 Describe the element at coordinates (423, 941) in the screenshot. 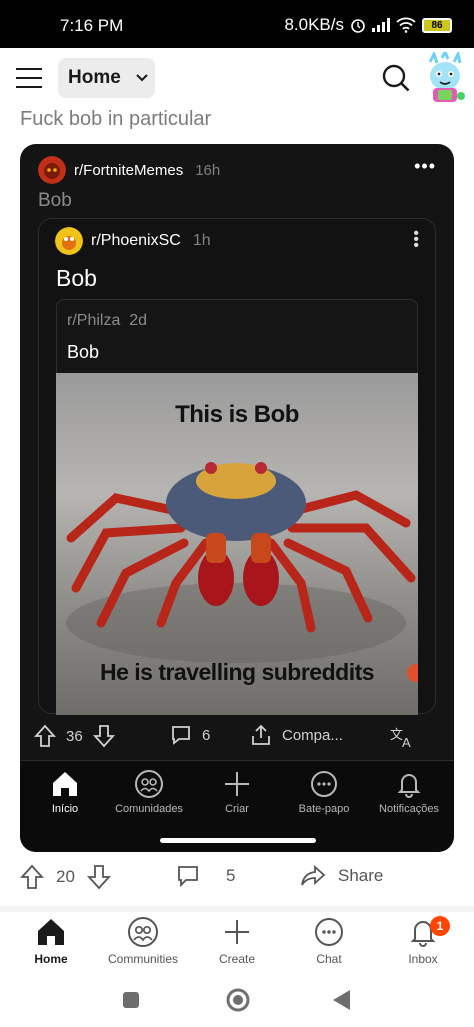

I see `nav-item-inbox: Inbox 1` at that location.